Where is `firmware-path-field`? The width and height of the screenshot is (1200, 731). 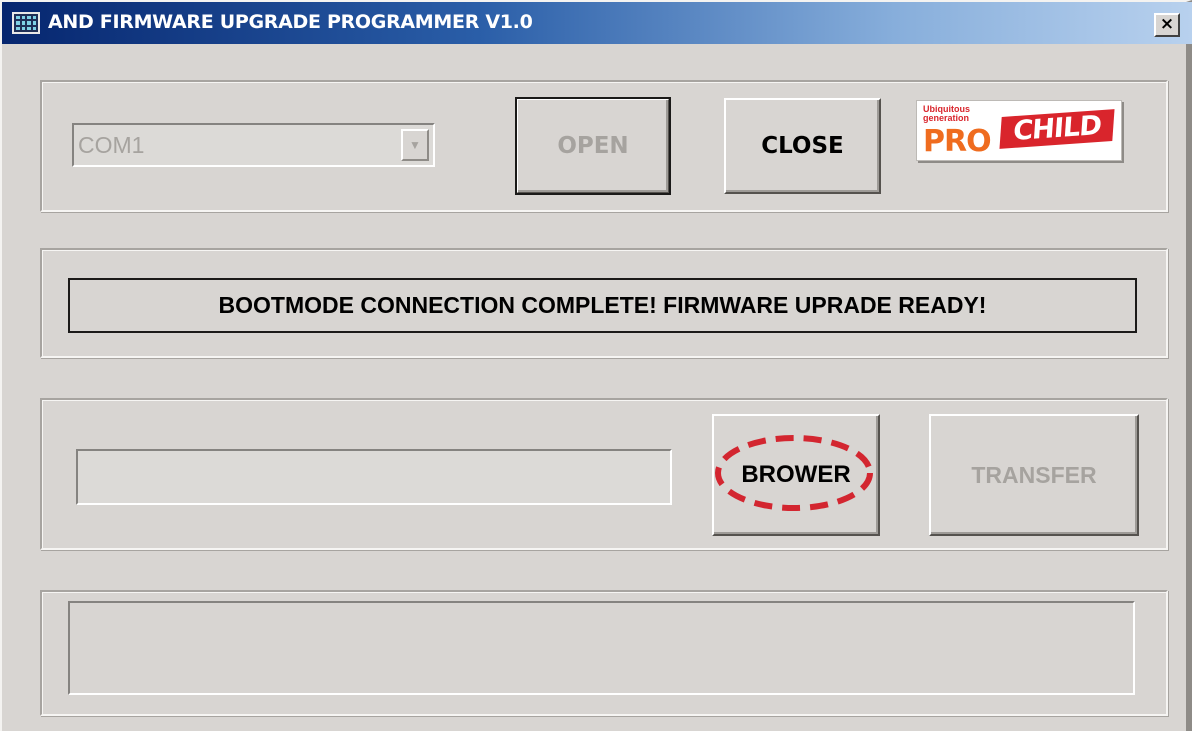
firmware-path-field is located at coordinates (374, 477).